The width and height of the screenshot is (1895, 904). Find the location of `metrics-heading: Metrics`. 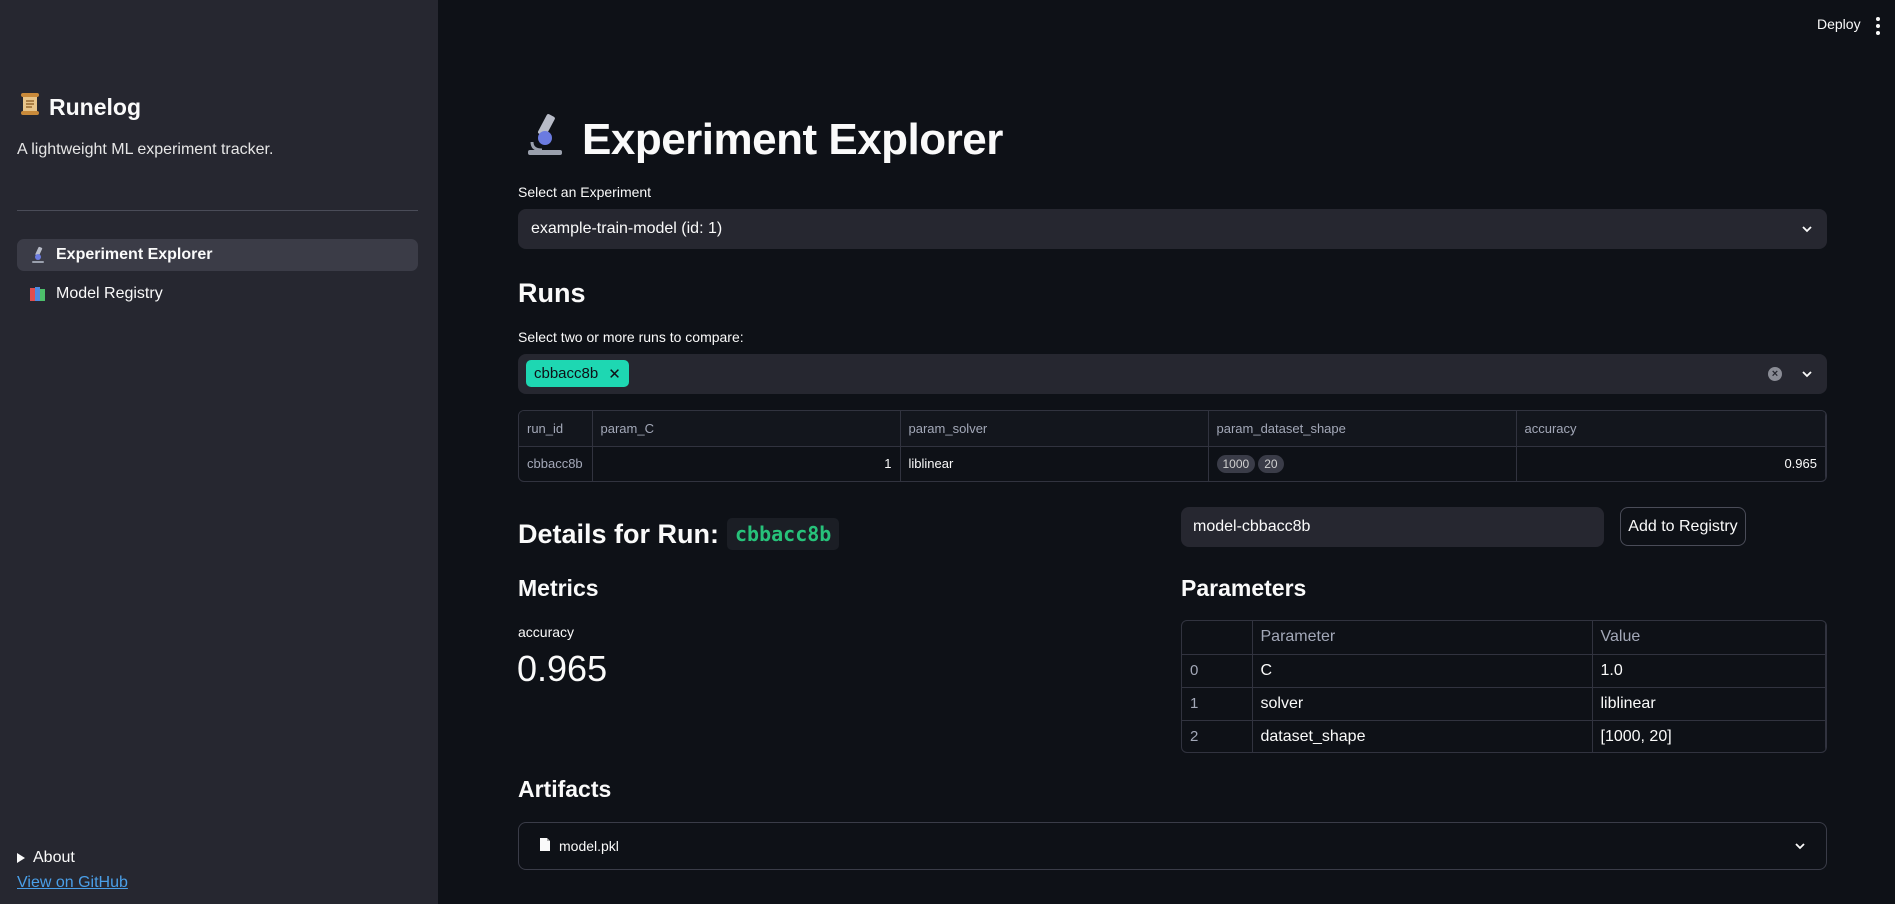

metrics-heading: Metrics is located at coordinates (558, 588).